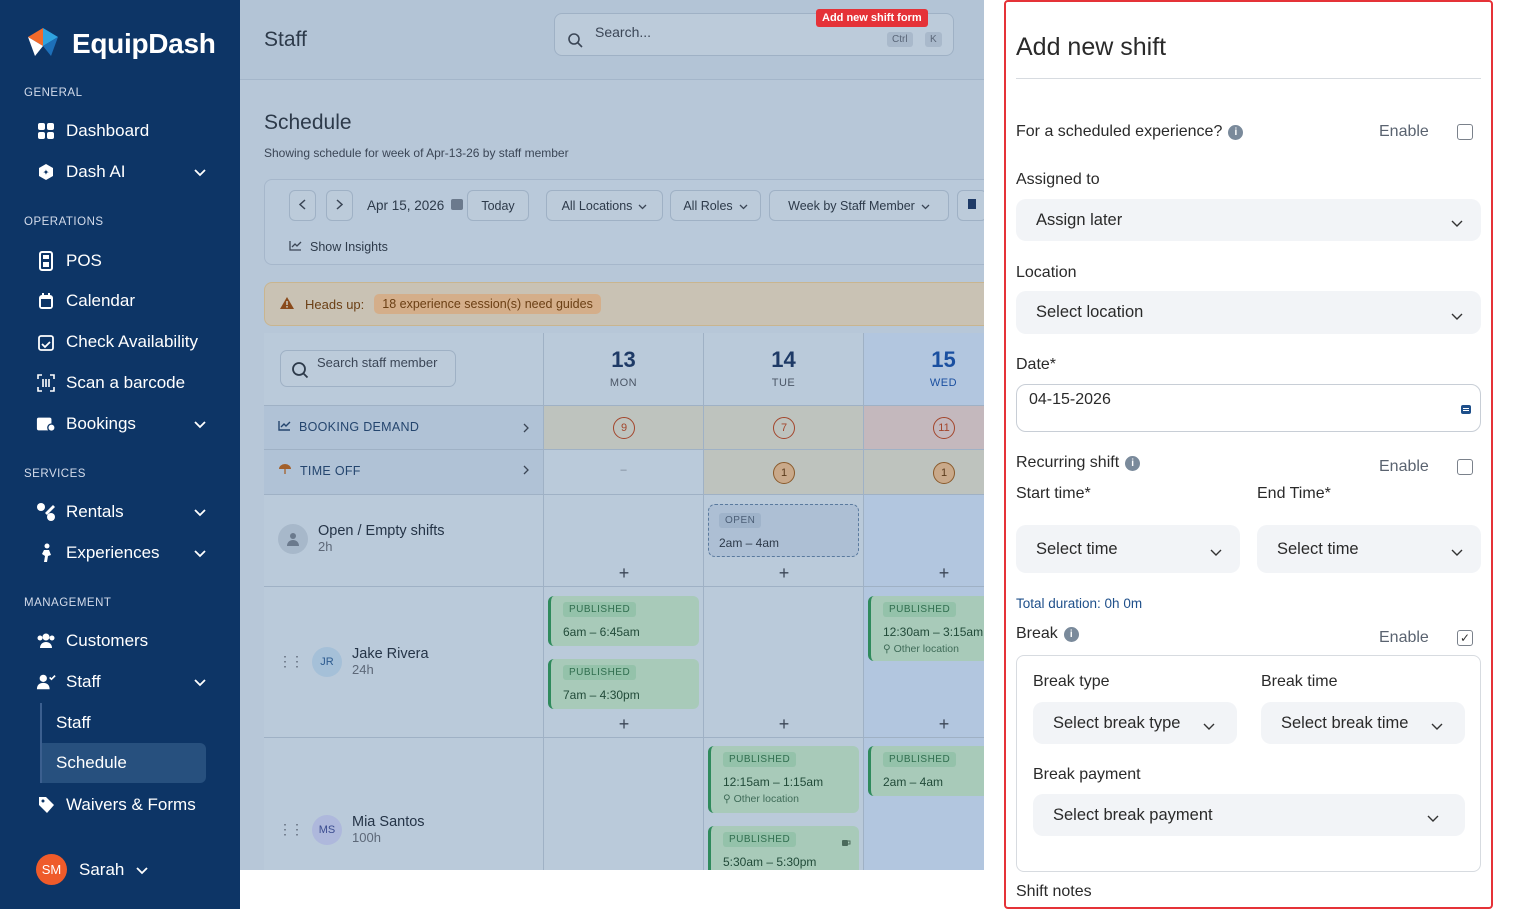 The height and width of the screenshot is (909, 1513). Describe the element at coordinates (623, 621) in the screenshot. I see `shift-card: PUBLISHED 6am – 6:45am` at that location.